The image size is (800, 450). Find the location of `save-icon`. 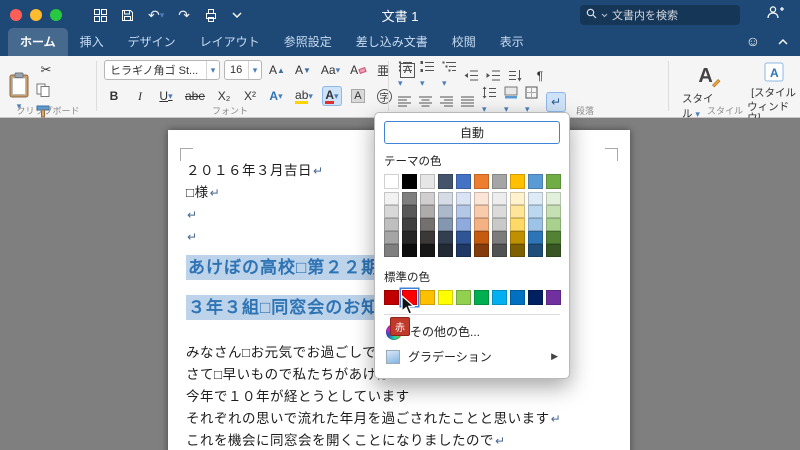

save-icon is located at coordinates (127, 15).